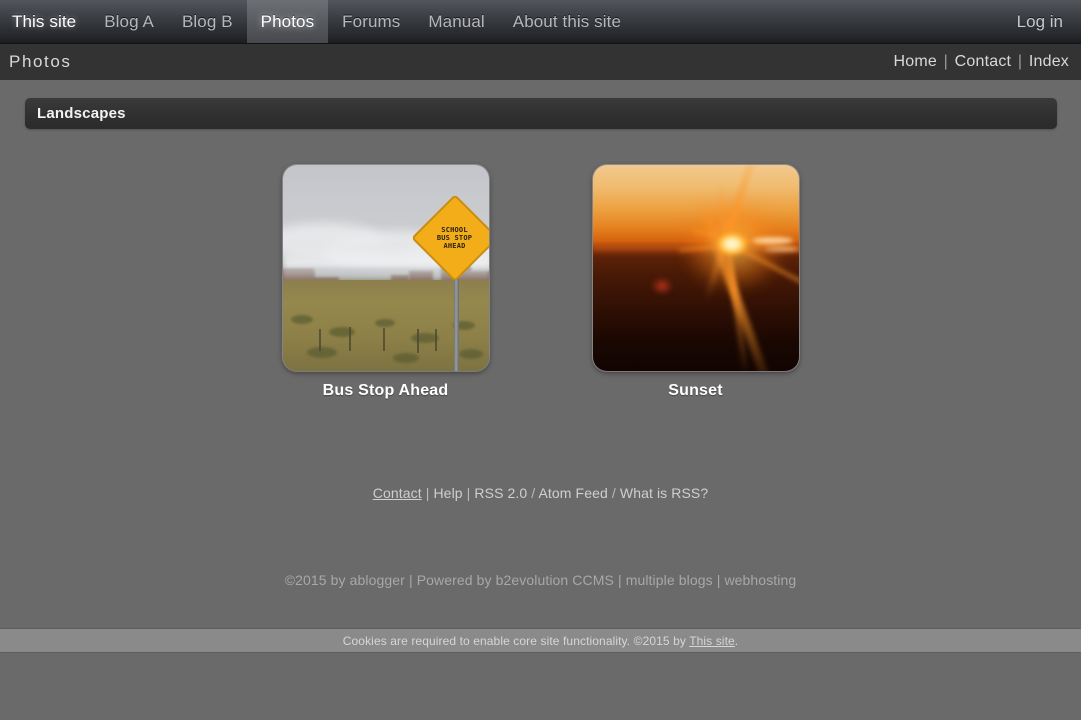 The width and height of the screenshot is (1081, 720). What do you see at coordinates (736, 640) in the screenshot?
I see `cookie-period: .` at bounding box center [736, 640].